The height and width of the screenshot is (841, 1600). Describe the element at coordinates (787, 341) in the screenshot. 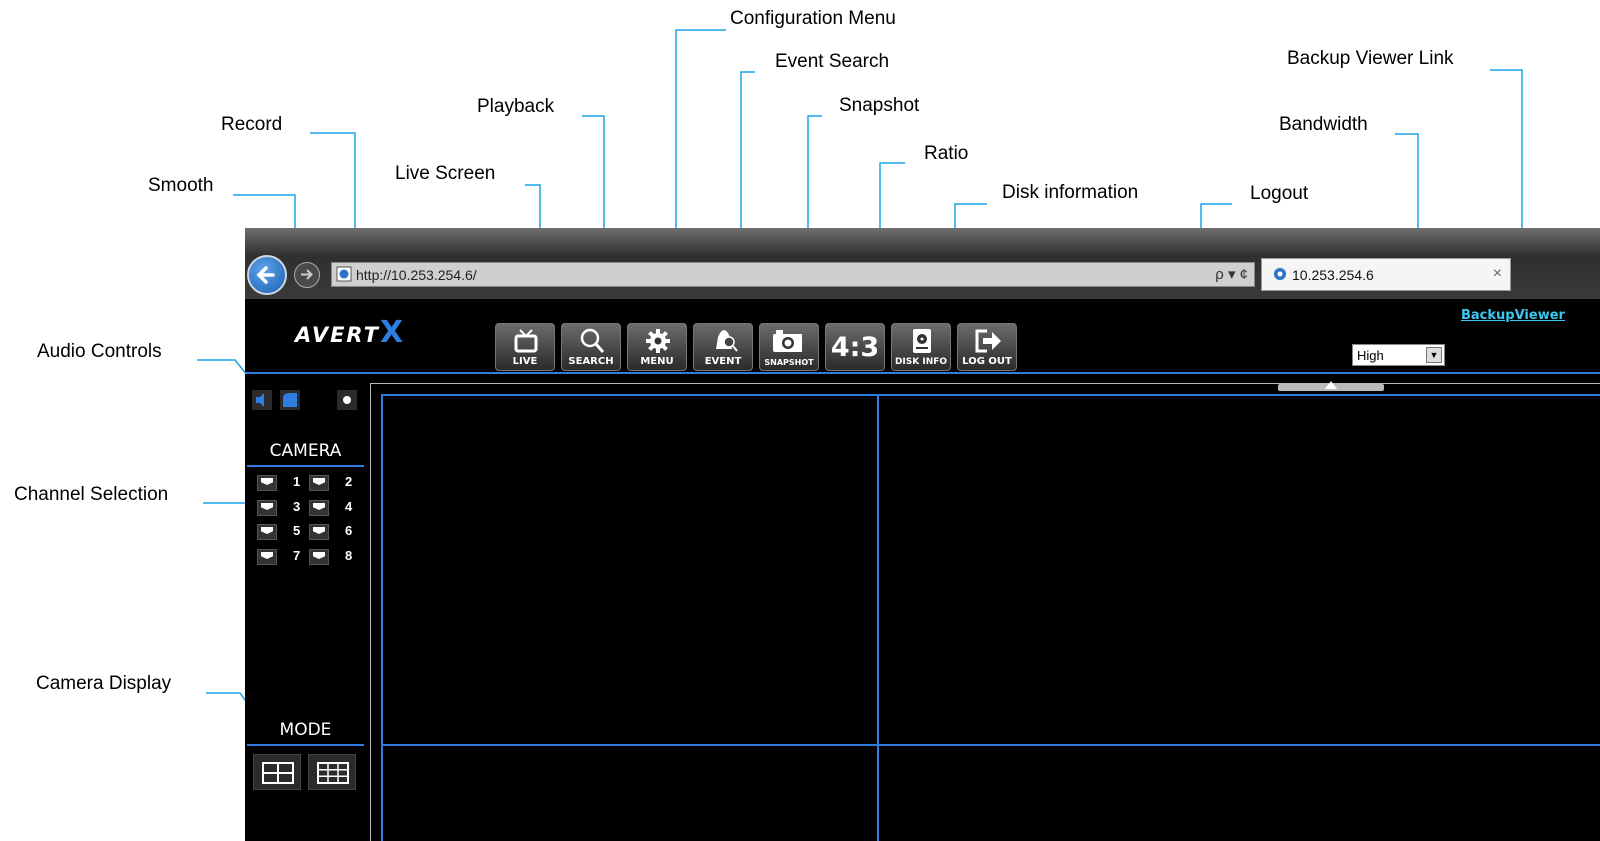

I see `camera-icon` at that location.